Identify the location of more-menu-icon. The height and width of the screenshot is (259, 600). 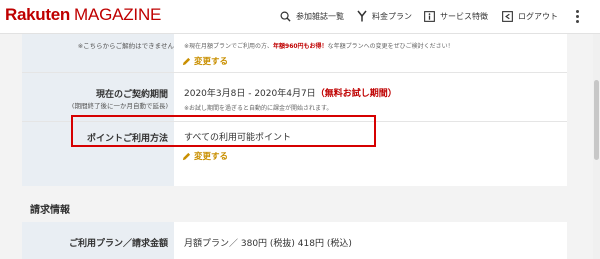
(577, 17).